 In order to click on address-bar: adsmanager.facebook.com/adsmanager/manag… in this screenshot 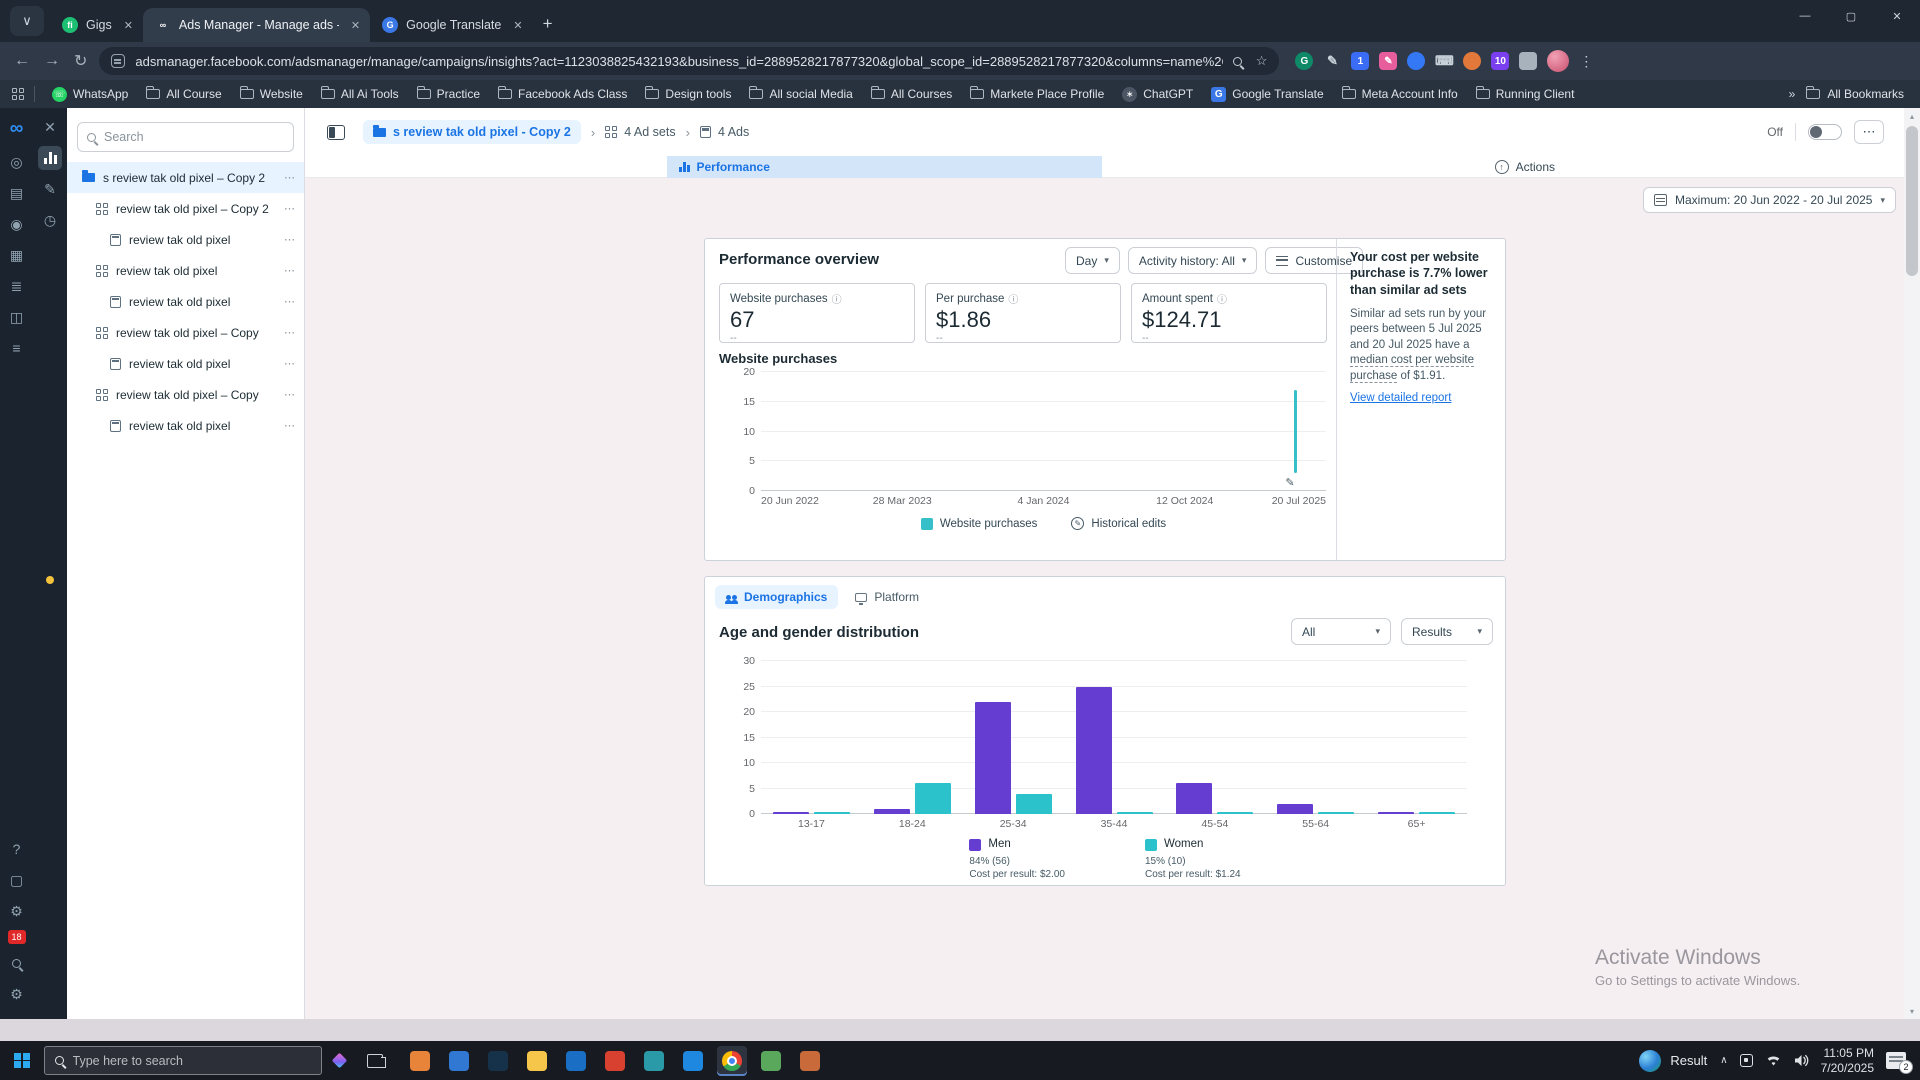, I will do `click(689, 61)`.